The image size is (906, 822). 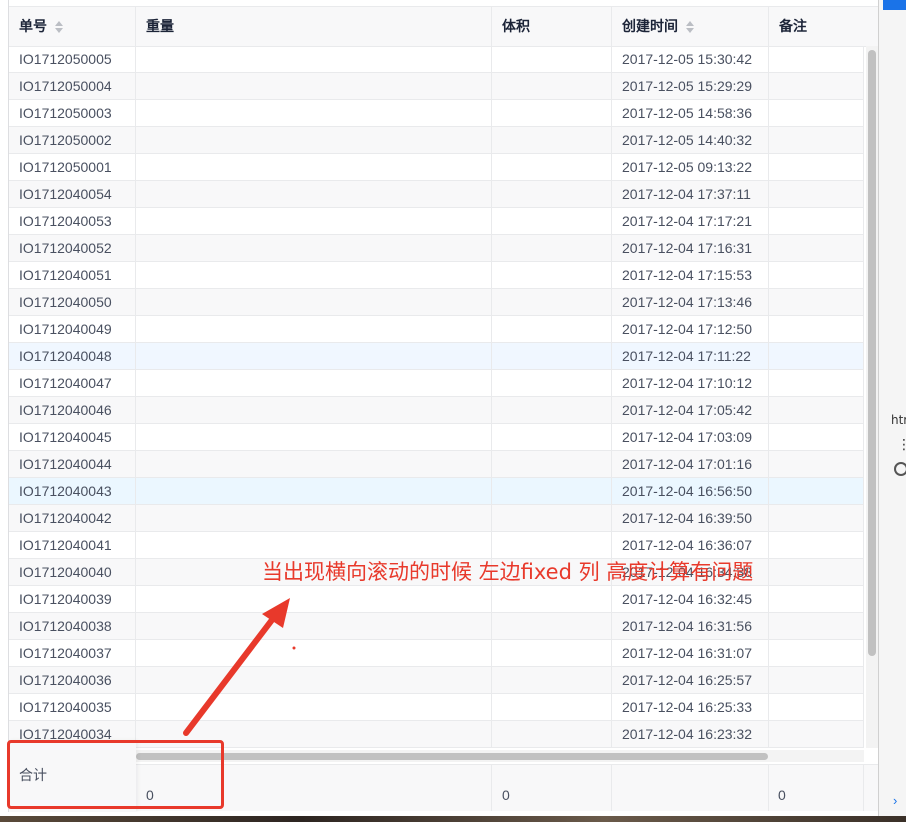 What do you see at coordinates (436, 194) in the screenshot?
I see `table-row: IO1712040054 2017-12-04 17:37:11` at bounding box center [436, 194].